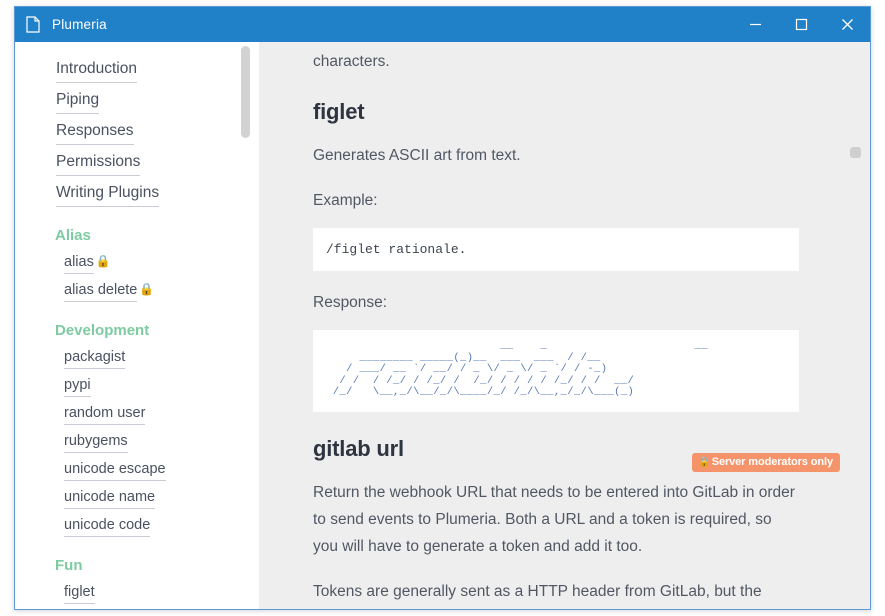 Image resolution: width=885 pixels, height=616 pixels. What do you see at coordinates (847, 24) in the screenshot?
I see `close-button` at bounding box center [847, 24].